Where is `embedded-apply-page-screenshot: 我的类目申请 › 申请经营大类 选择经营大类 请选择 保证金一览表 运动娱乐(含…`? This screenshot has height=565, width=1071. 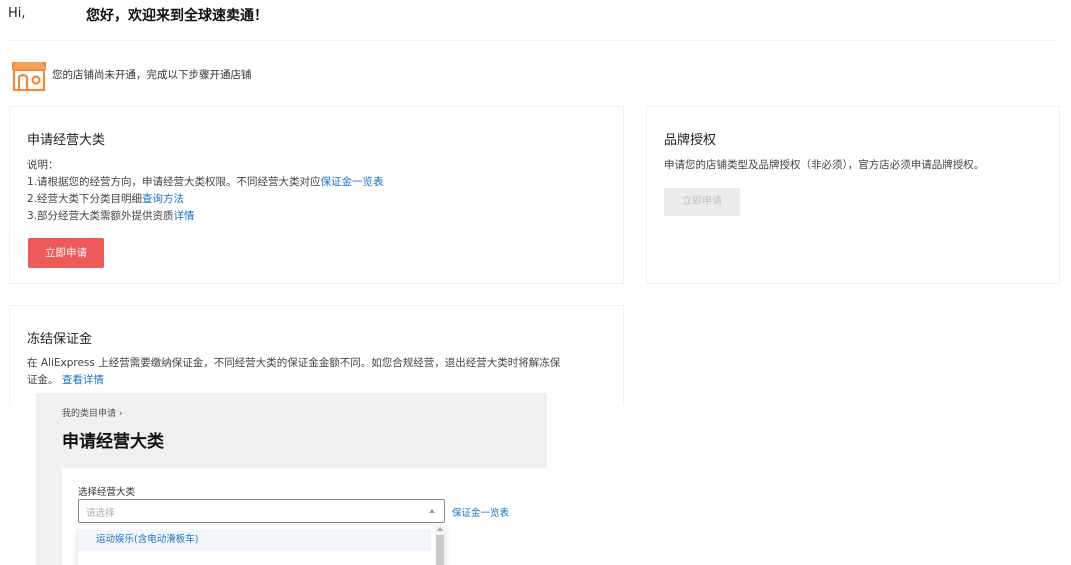 embedded-apply-page-screenshot: 我的类目申请 › 申请经营大类 选择经营大类 请选择 保证金一览表 运动娱乐(含… is located at coordinates (291, 479).